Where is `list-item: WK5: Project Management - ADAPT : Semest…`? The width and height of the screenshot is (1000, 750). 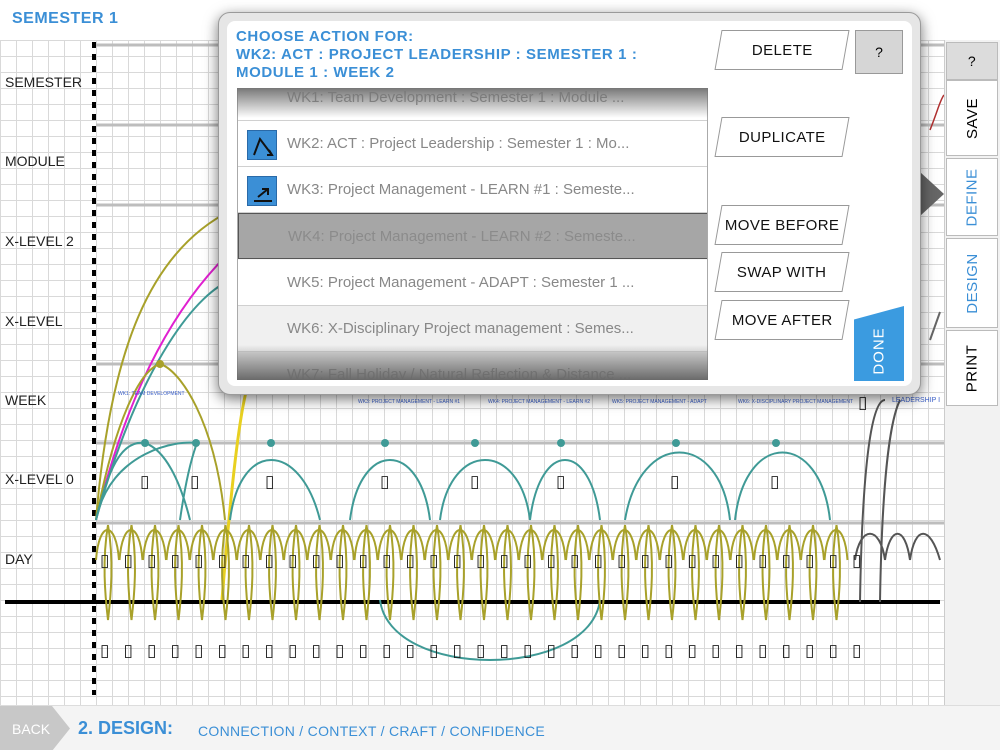 list-item: WK5: Project Management - ADAPT : Semest… is located at coordinates (472, 283).